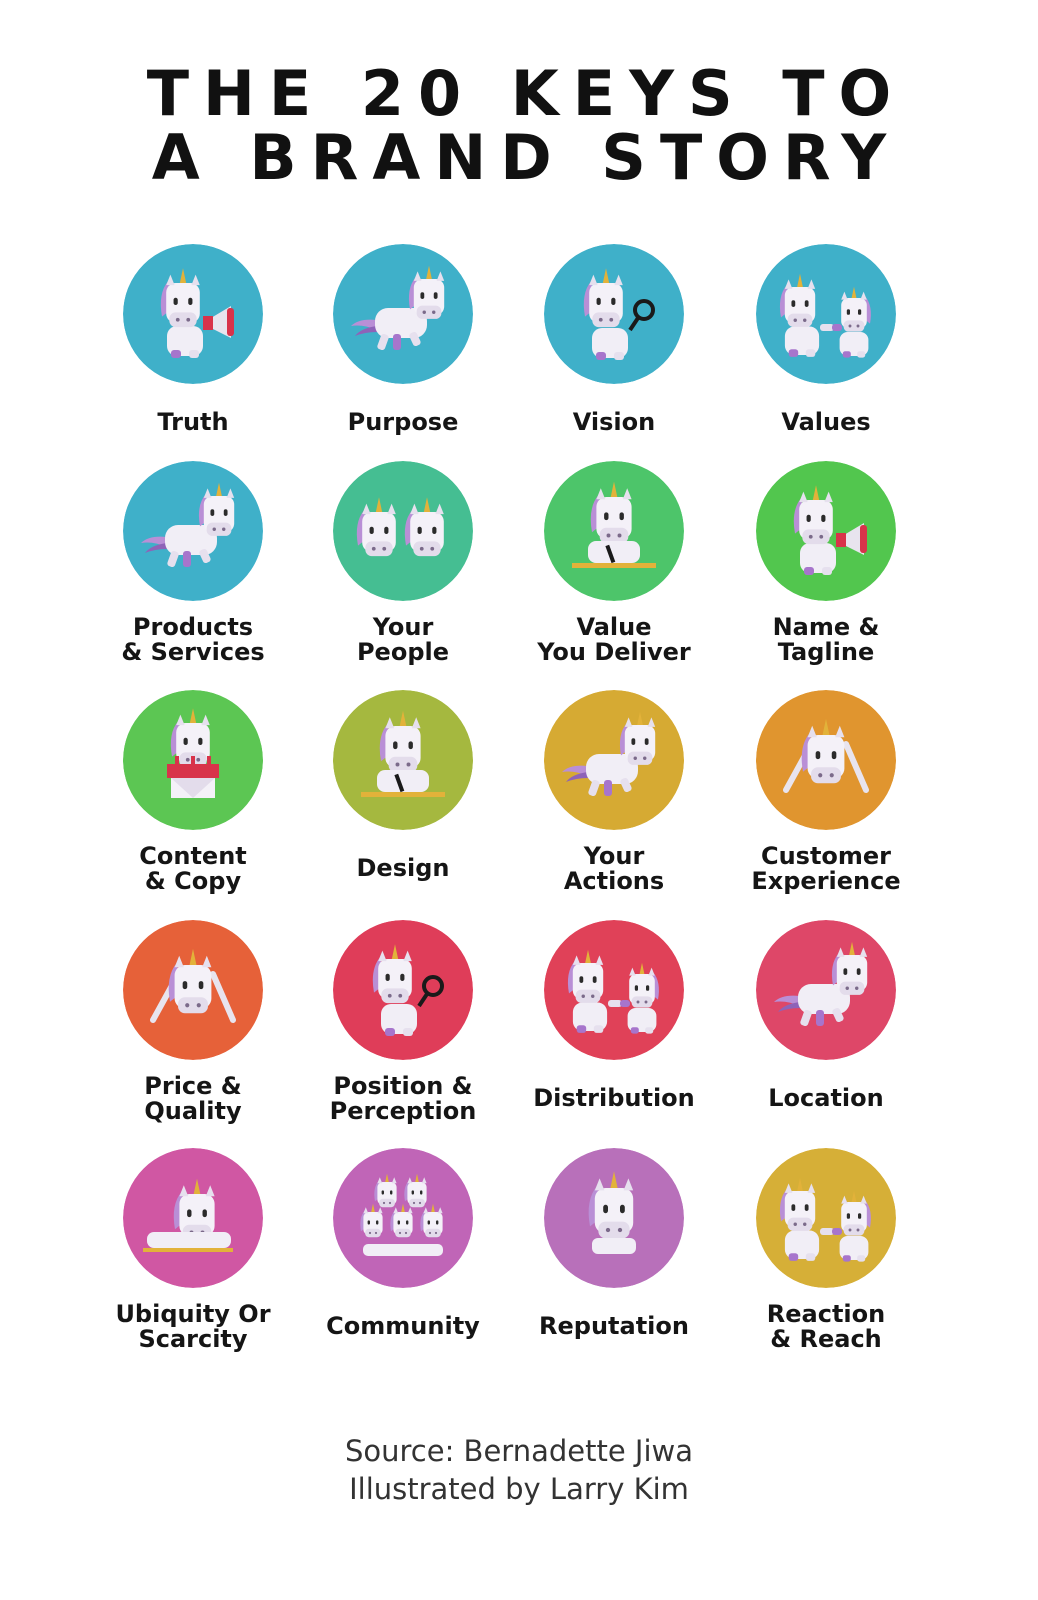  I want to click on key-label: Your People, so click(403, 640).